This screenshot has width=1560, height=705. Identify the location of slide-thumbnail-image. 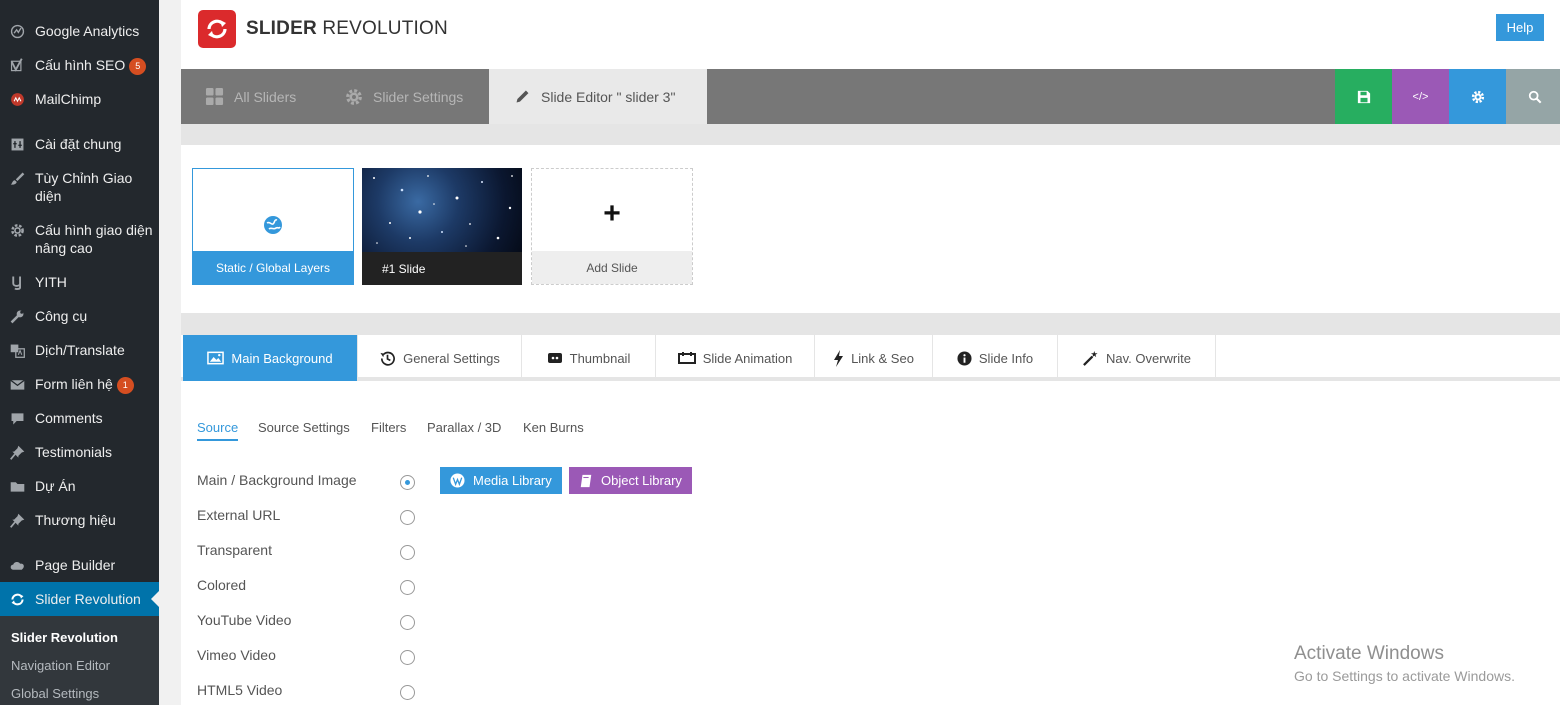
(442, 210).